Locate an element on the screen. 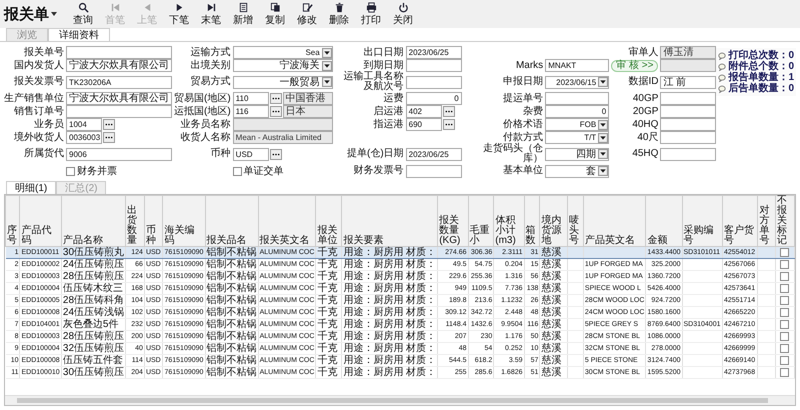 The width and height of the screenshot is (800, 410). column-header: 产品名称 is located at coordinates (93, 221).